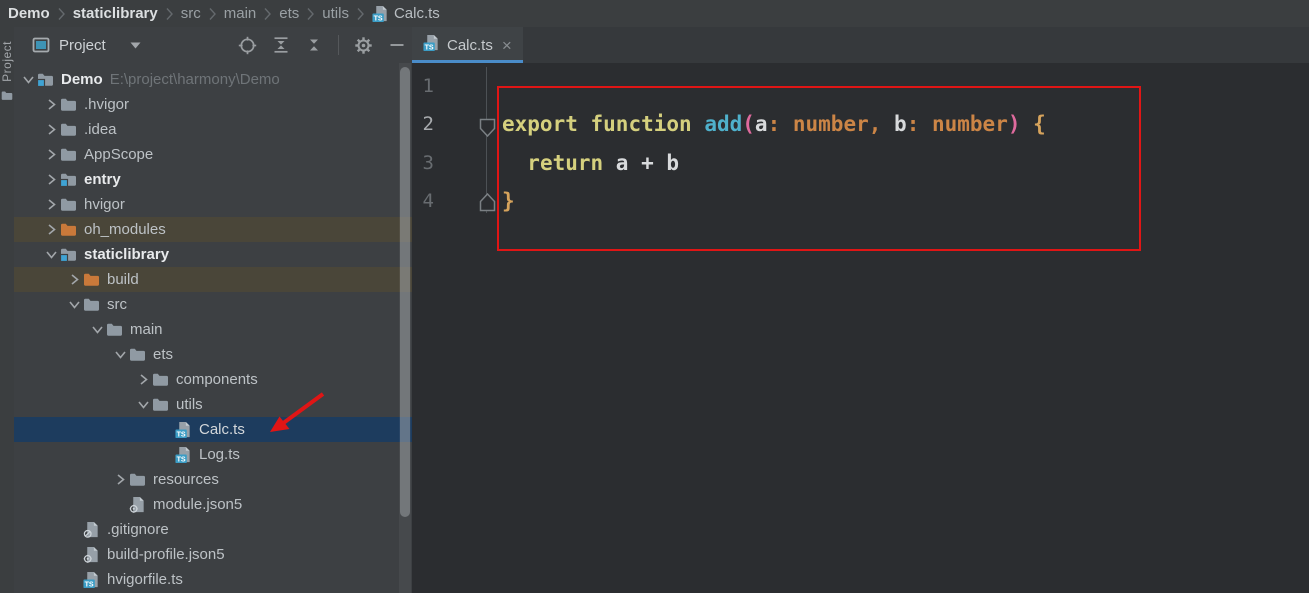 Image resolution: width=1309 pixels, height=593 pixels. What do you see at coordinates (830, 124) in the screenshot?
I see `code-token: number` at bounding box center [830, 124].